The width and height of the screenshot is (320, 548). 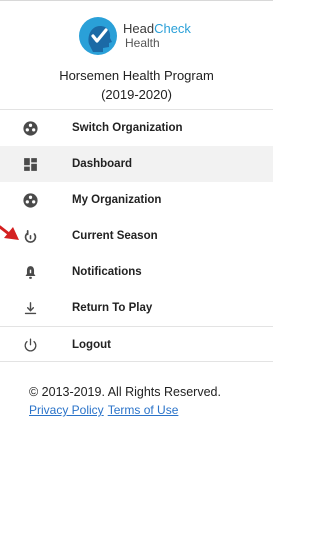 I want to click on organization-season: (2019-2020), so click(x=136, y=94).